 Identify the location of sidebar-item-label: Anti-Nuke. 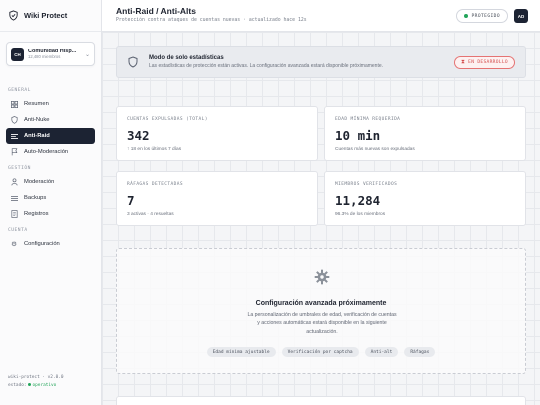
(37, 120).